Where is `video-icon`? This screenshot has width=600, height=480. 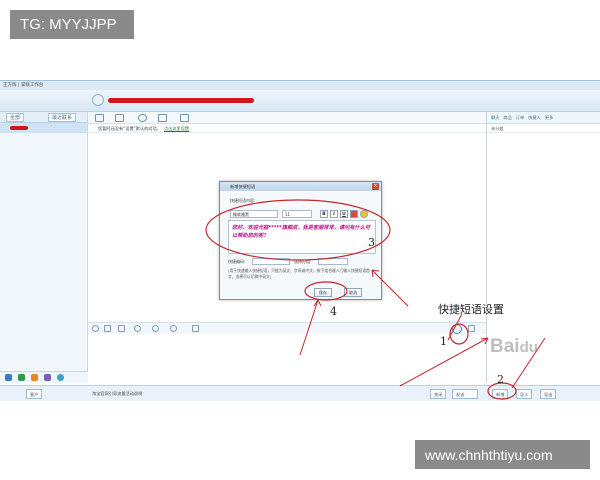 video-icon is located at coordinates (119, 118).